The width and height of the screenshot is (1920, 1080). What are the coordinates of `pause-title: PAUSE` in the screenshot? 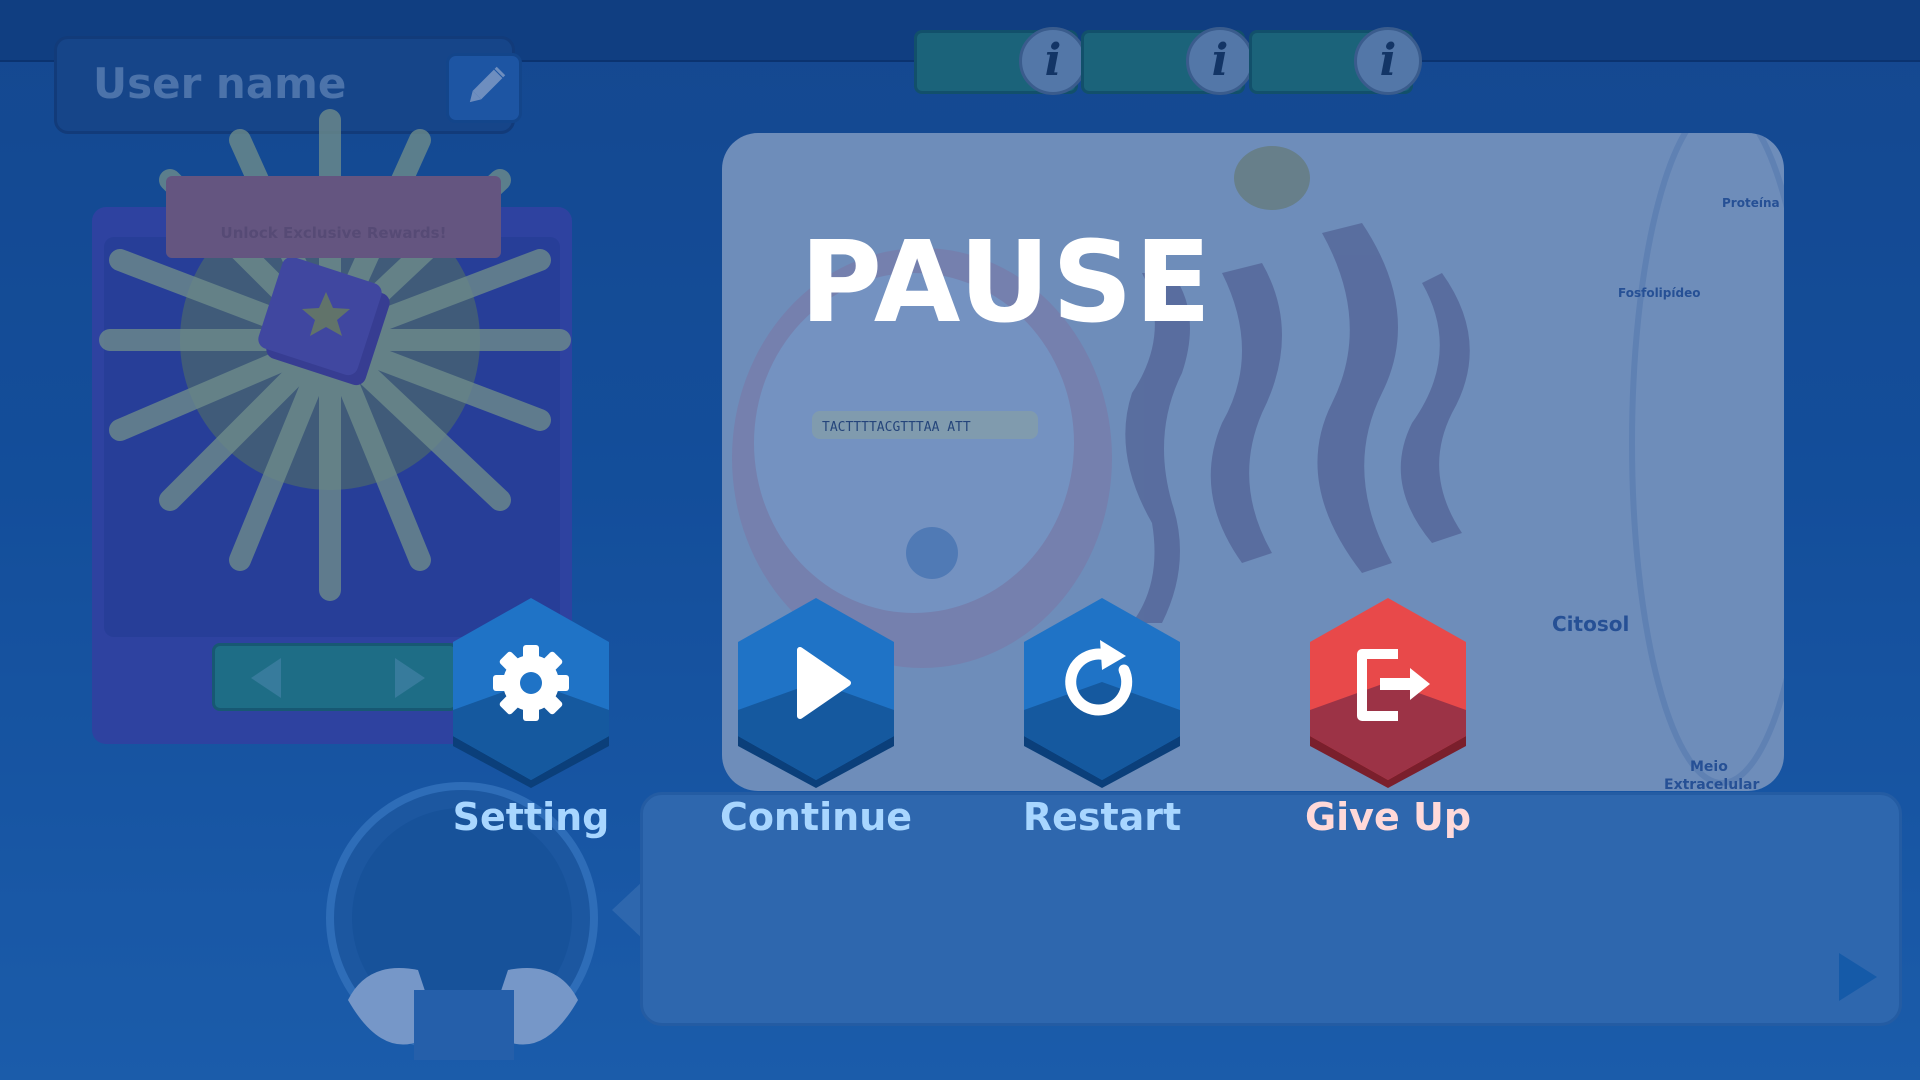 It's located at (1007, 283).